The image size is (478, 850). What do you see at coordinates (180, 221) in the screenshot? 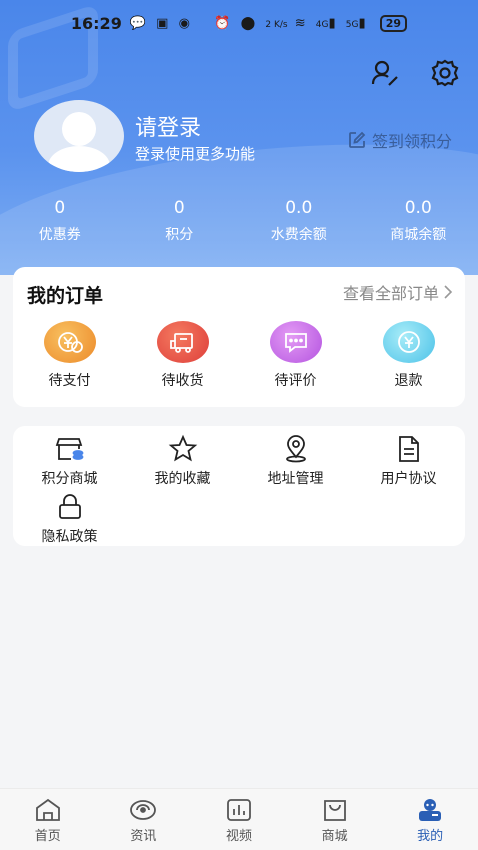
I see `stat-points: 0 积分` at bounding box center [180, 221].